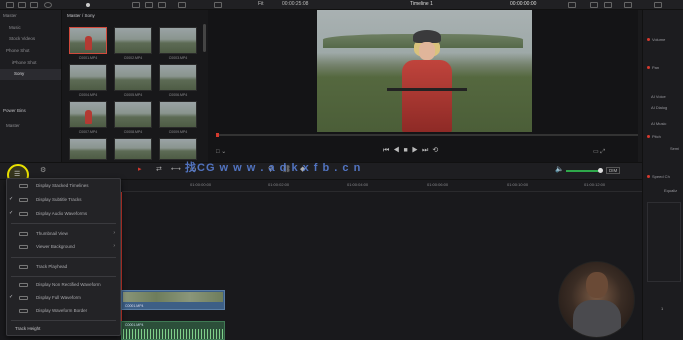 Image resolution: width=683 pixels, height=340 pixels. I want to click on sound-library-icon, so click(48, 5).